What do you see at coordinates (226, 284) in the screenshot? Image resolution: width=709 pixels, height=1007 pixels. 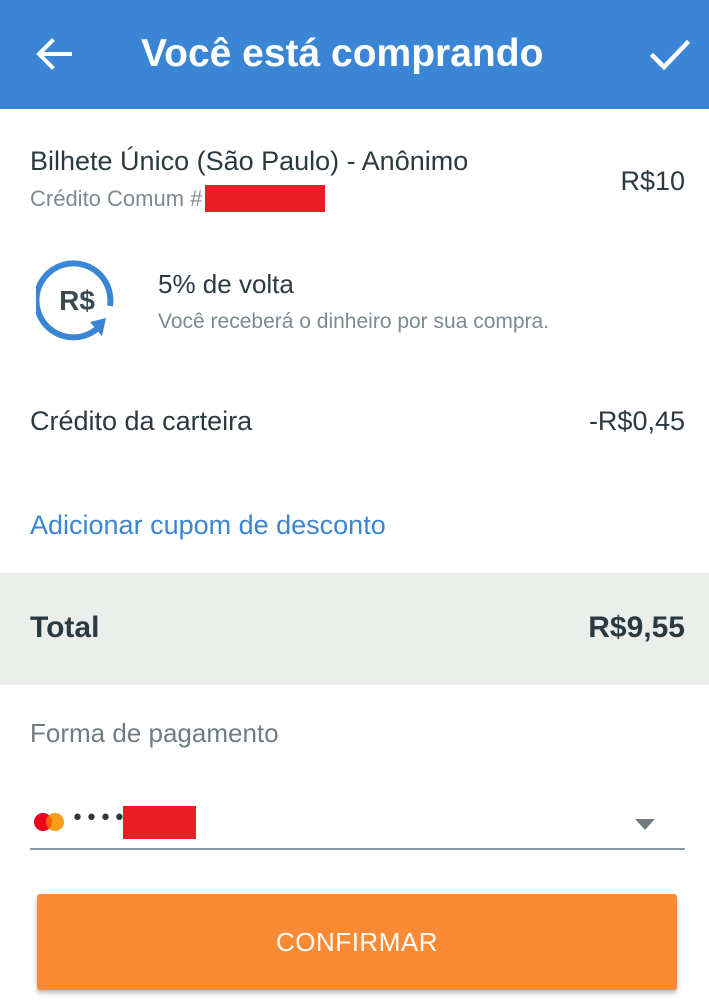 I see `cashback-title: 5% de volta` at bounding box center [226, 284].